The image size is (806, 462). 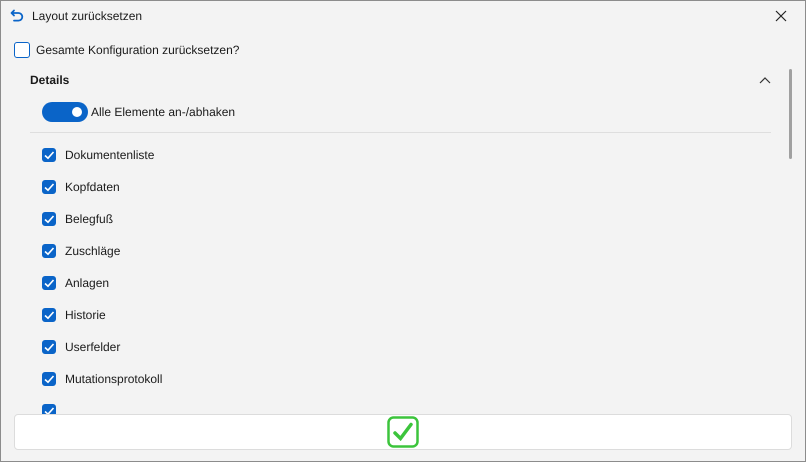 What do you see at coordinates (109, 155) in the screenshot?
I see `checkbox-label: Dokumentenliste` at bounding box center [109, 155].